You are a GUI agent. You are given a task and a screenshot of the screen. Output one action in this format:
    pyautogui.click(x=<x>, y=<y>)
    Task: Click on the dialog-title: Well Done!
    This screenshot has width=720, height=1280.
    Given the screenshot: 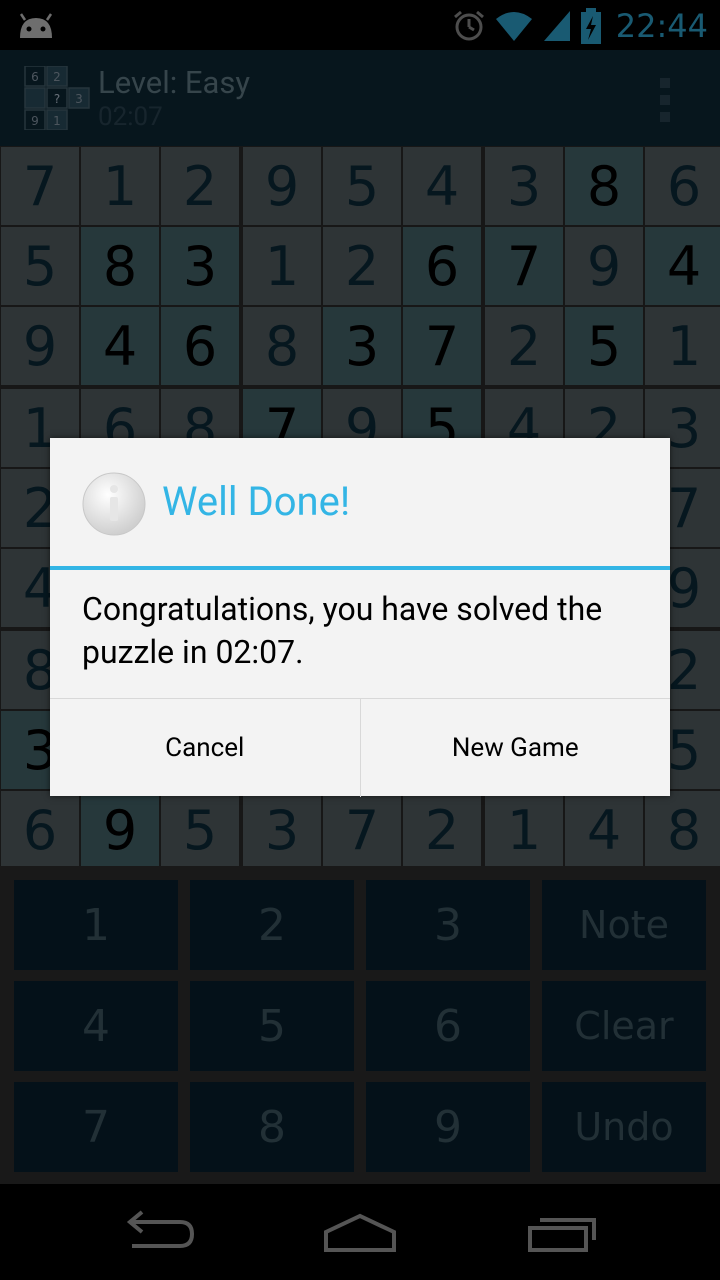 What is the action you would take?
    pyautogui.click(x=256, y=501)
    